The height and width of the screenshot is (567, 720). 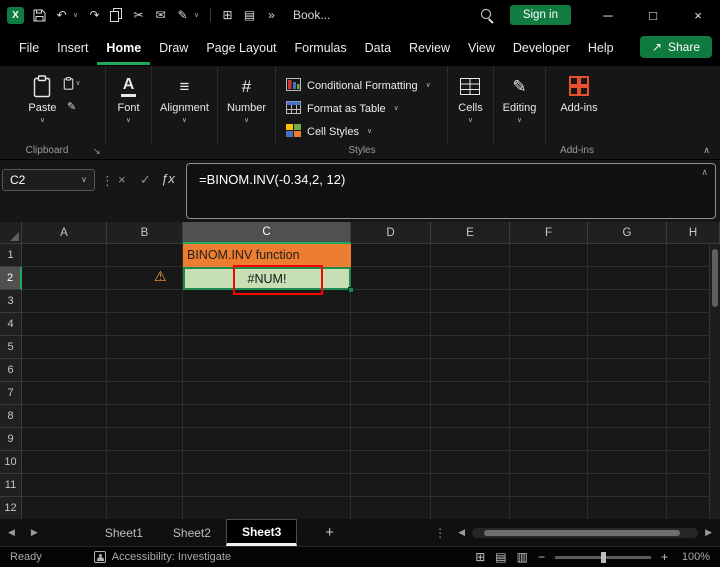 What do you see at coordinates (267, 393) in the screenshot?
I see `cell-C7` at bounding box center [267, 393].